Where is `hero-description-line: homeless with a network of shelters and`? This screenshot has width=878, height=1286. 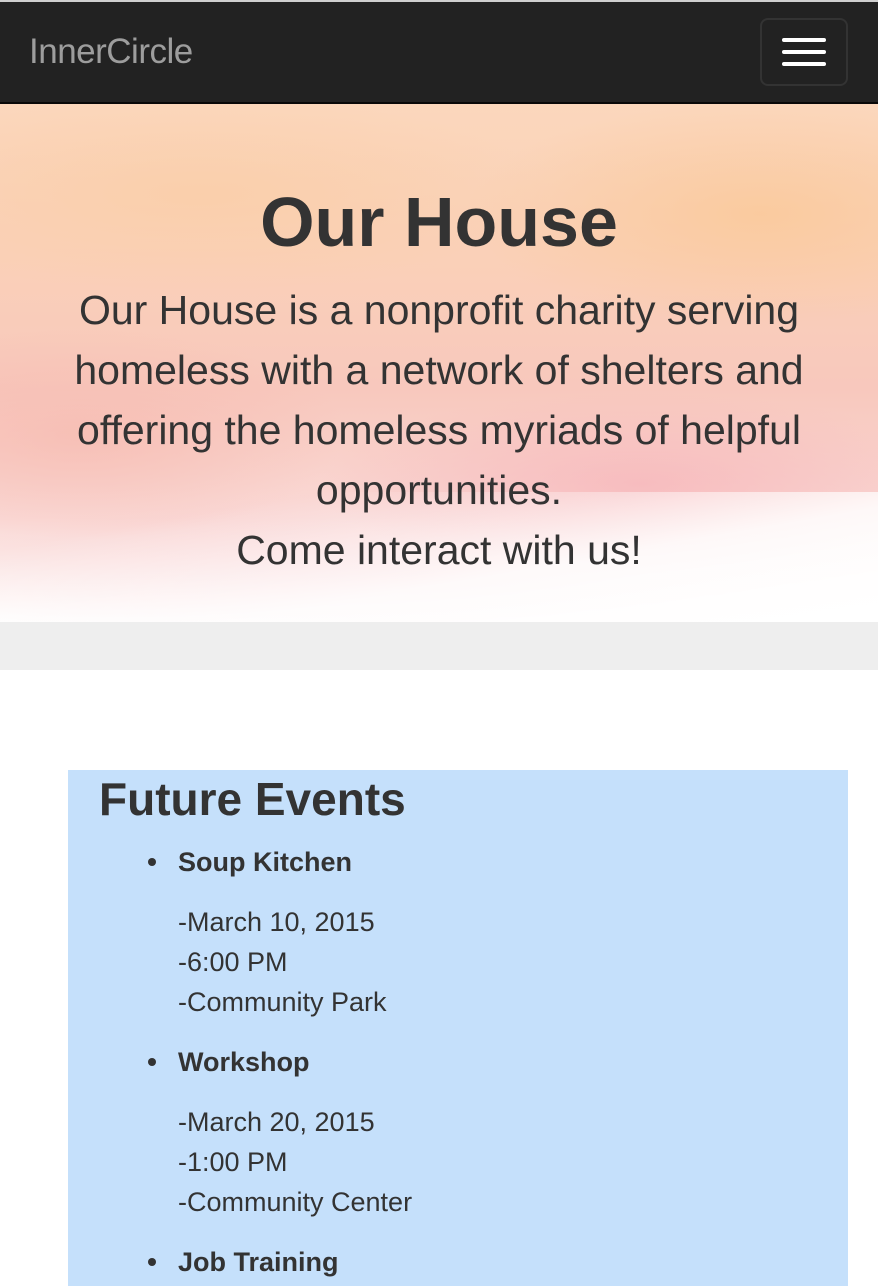 hero-description-line: homeless with a network of shelters and is located at coordinates (439, 370).